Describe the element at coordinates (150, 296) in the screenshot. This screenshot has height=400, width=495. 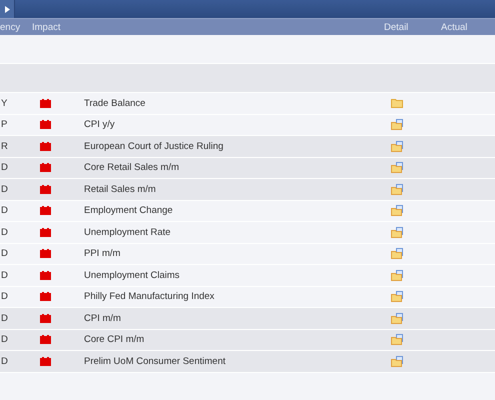
I see `event-name: Philly Fed Manufacturing Index` at that location.